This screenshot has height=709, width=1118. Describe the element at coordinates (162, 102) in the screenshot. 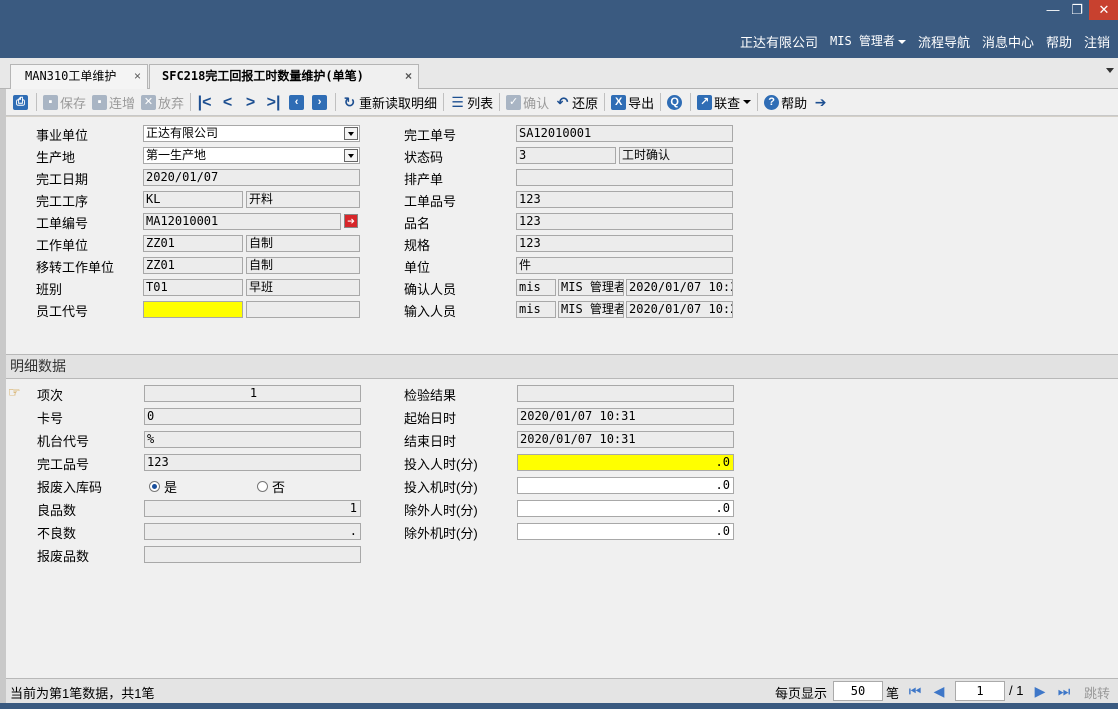

I see `discard-button: ✕ 放弃` at that location.